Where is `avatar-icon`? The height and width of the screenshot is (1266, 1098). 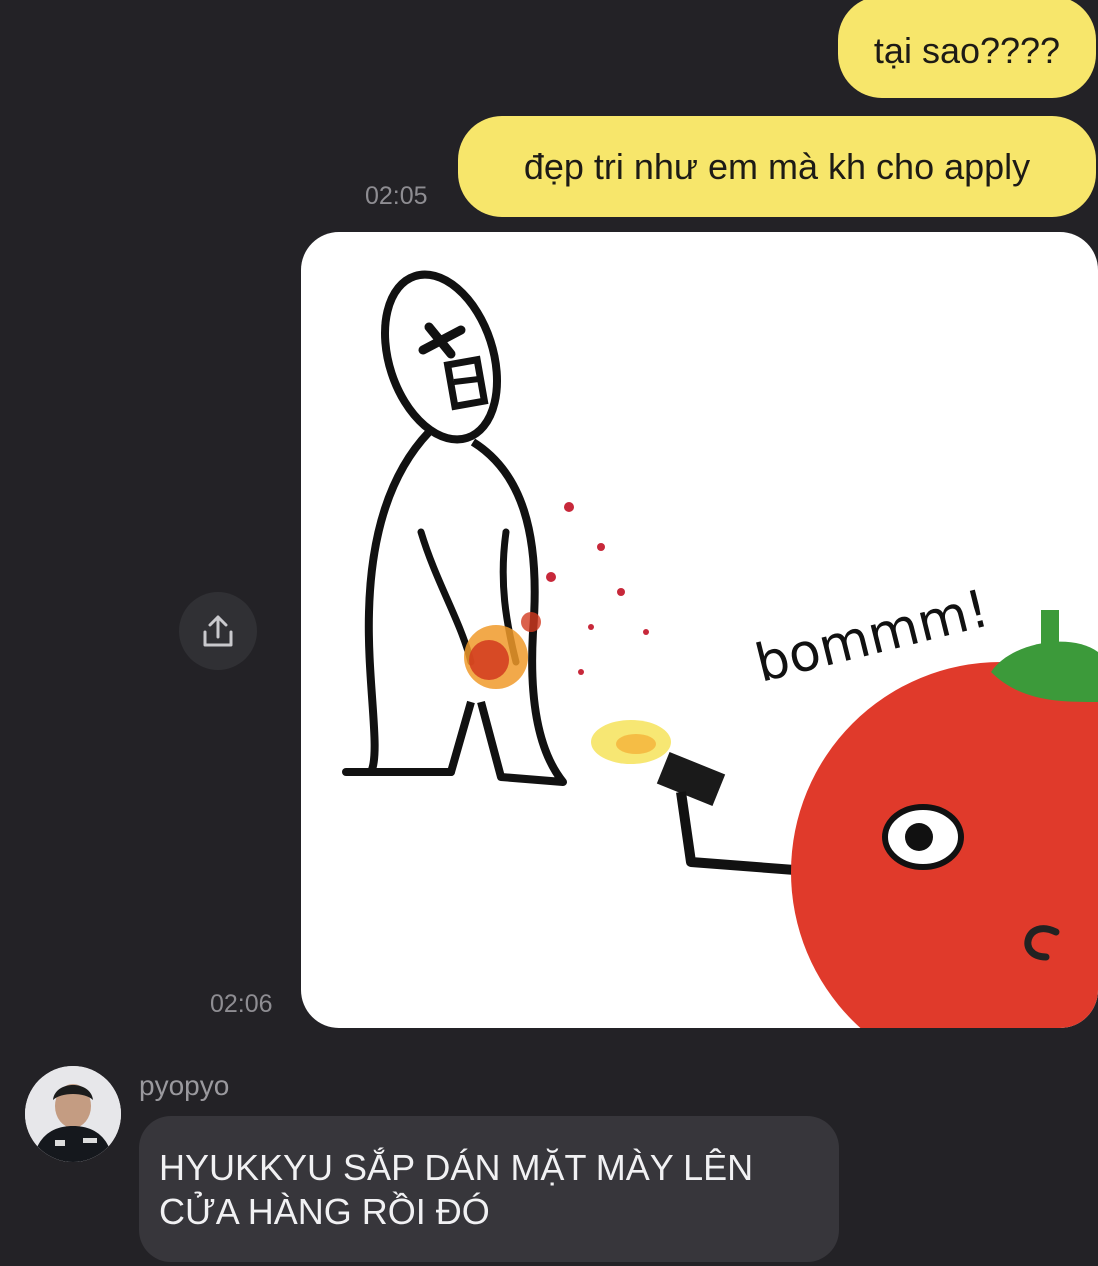 avatar-icon is located at coordinates (73, 1114).